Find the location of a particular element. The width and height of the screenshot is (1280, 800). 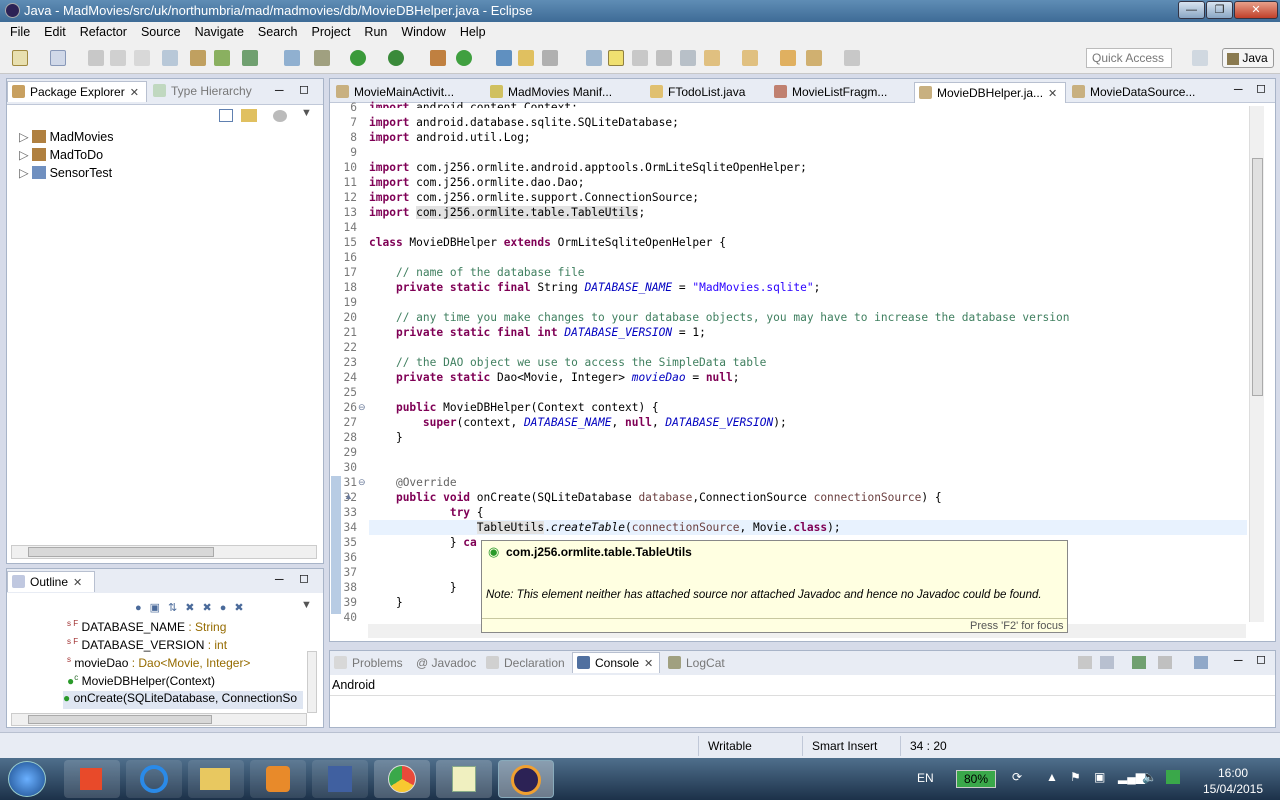

eclipse-taskbar-icon is located at coordinates (526, 779).